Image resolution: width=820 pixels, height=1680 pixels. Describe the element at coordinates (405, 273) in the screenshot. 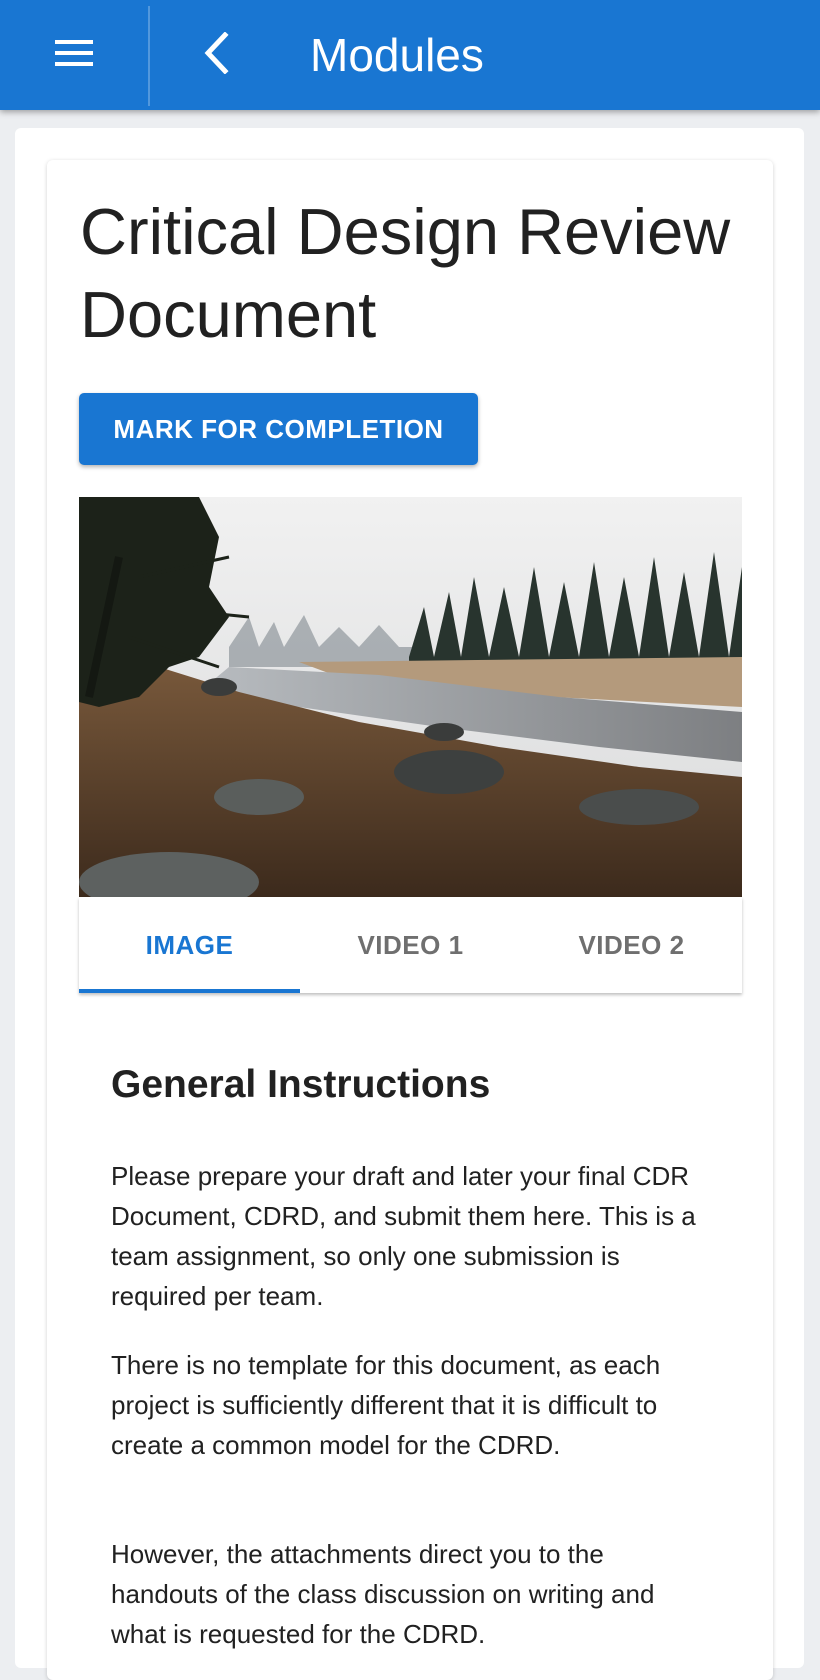

I see `page-title: Critical Design Review Document` at that location.